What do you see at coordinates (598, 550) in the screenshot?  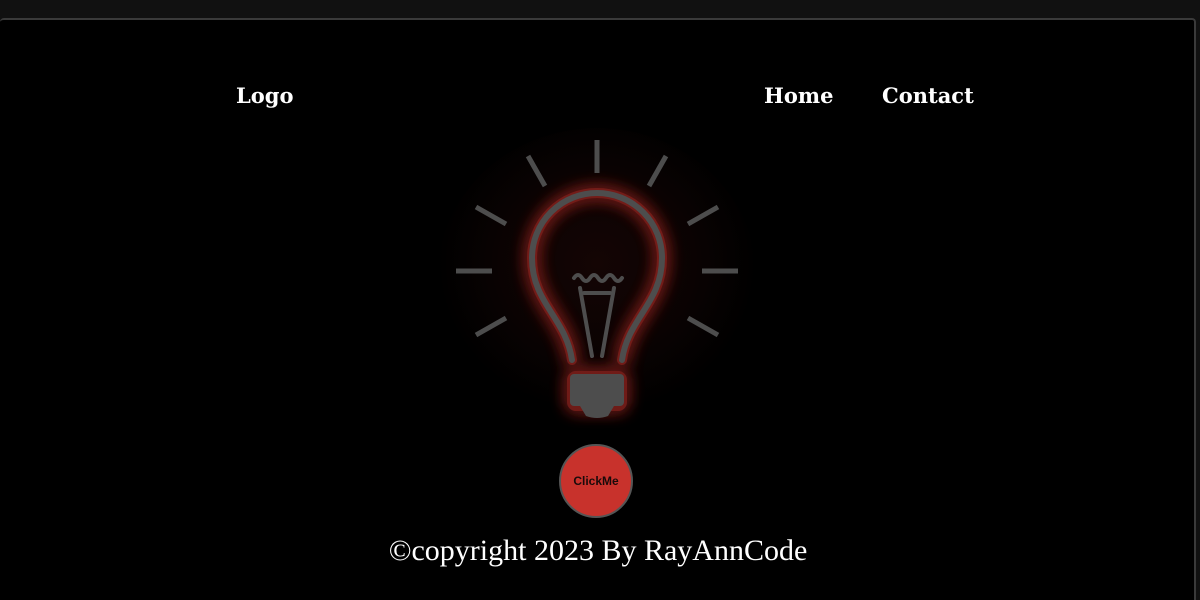 I see `copyright-text: ©copyright 2023 By RayAnnCode` at bounding box center [598, 550].